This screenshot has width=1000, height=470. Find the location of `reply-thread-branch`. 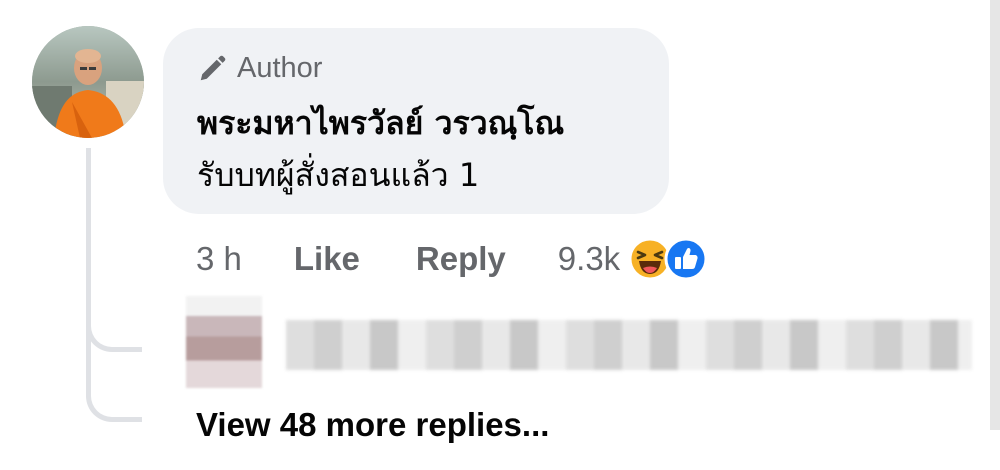

reply-thread-branch is located at coordinates (114, 326).